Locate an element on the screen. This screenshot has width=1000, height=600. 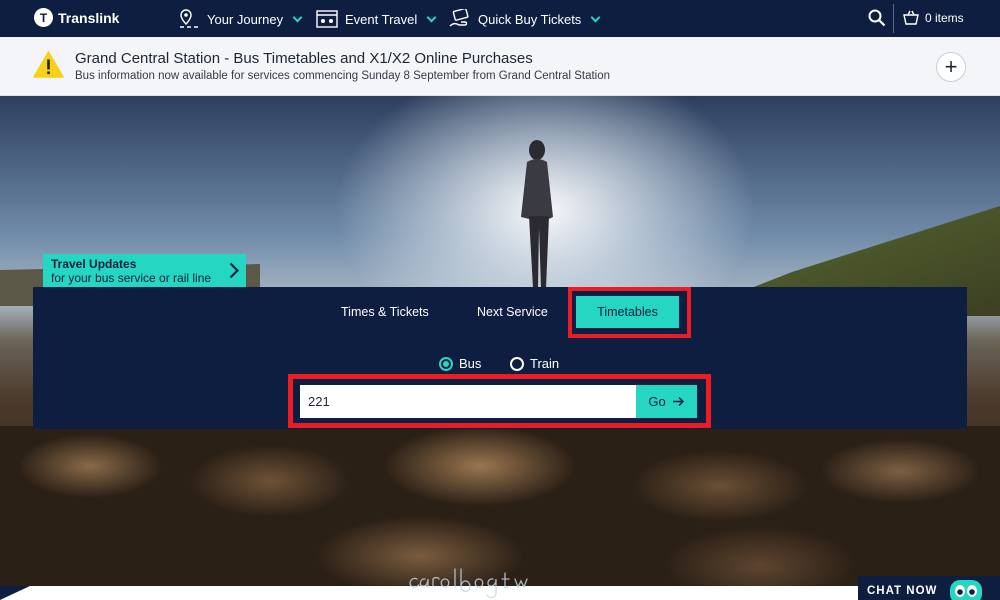
go-button: Go is located at coordinates (666, 401).